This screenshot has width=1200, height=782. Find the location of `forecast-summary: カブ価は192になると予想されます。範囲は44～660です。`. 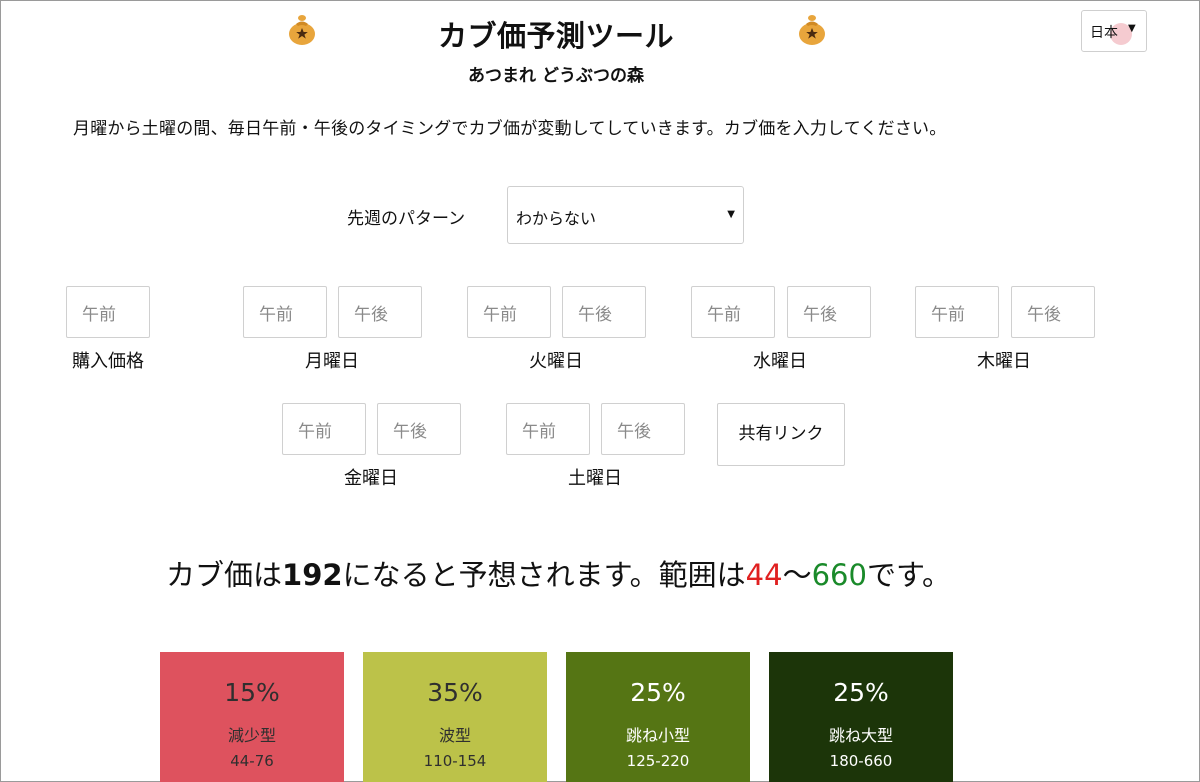

forecast-summary: カブ価は192になると予想されます。範囲は44～660です。 is located at coordinates (558, 573).